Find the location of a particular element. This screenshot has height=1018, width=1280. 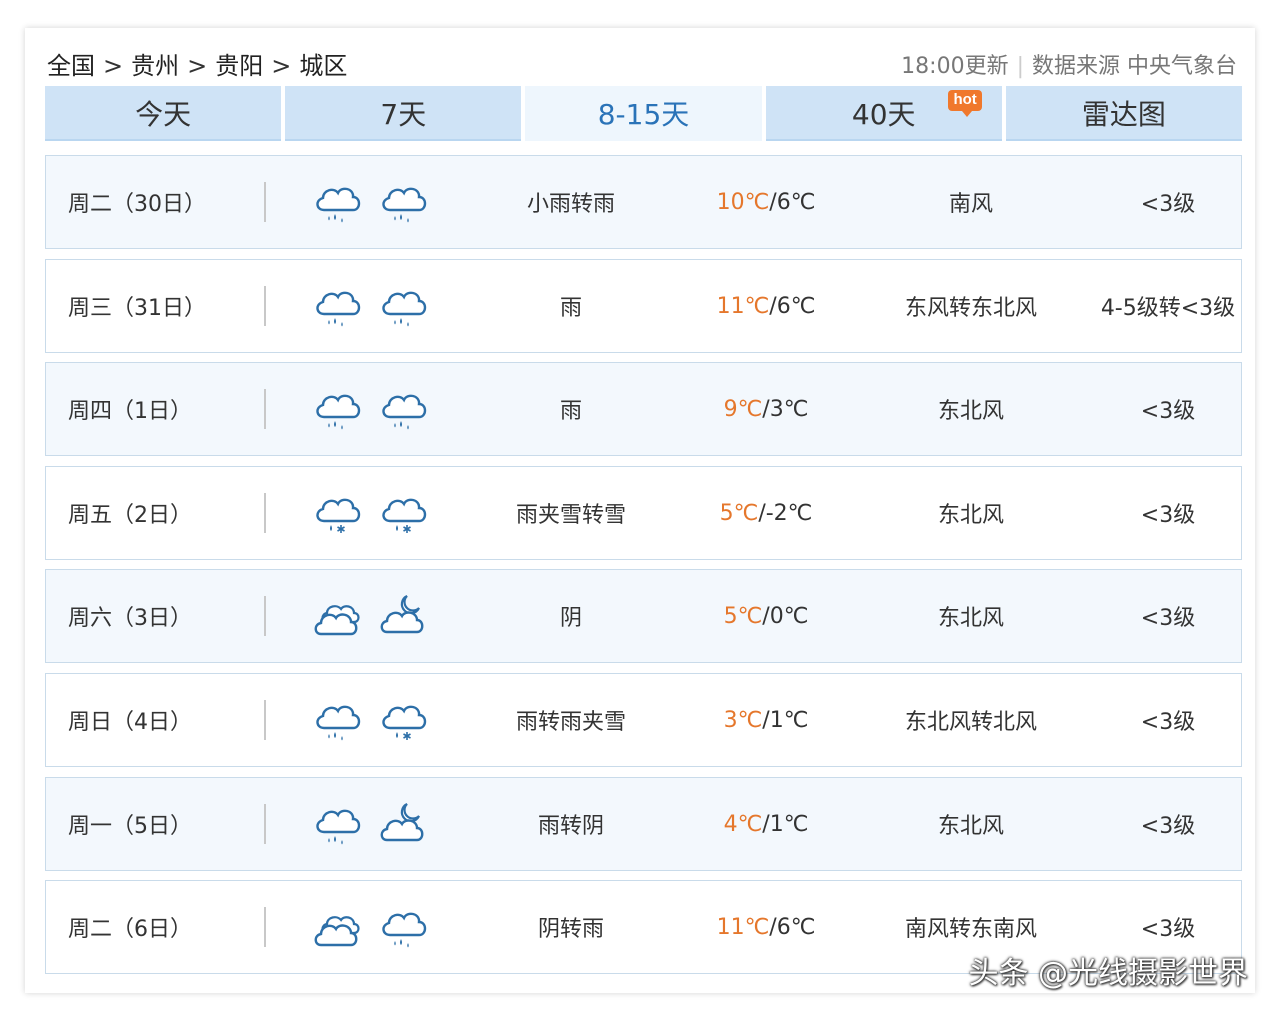

forecast-row: 周五（2日） 雨夹雪转雪 5℃/-2℃ 东北风 <3级 is located at coordinates (643, 513).